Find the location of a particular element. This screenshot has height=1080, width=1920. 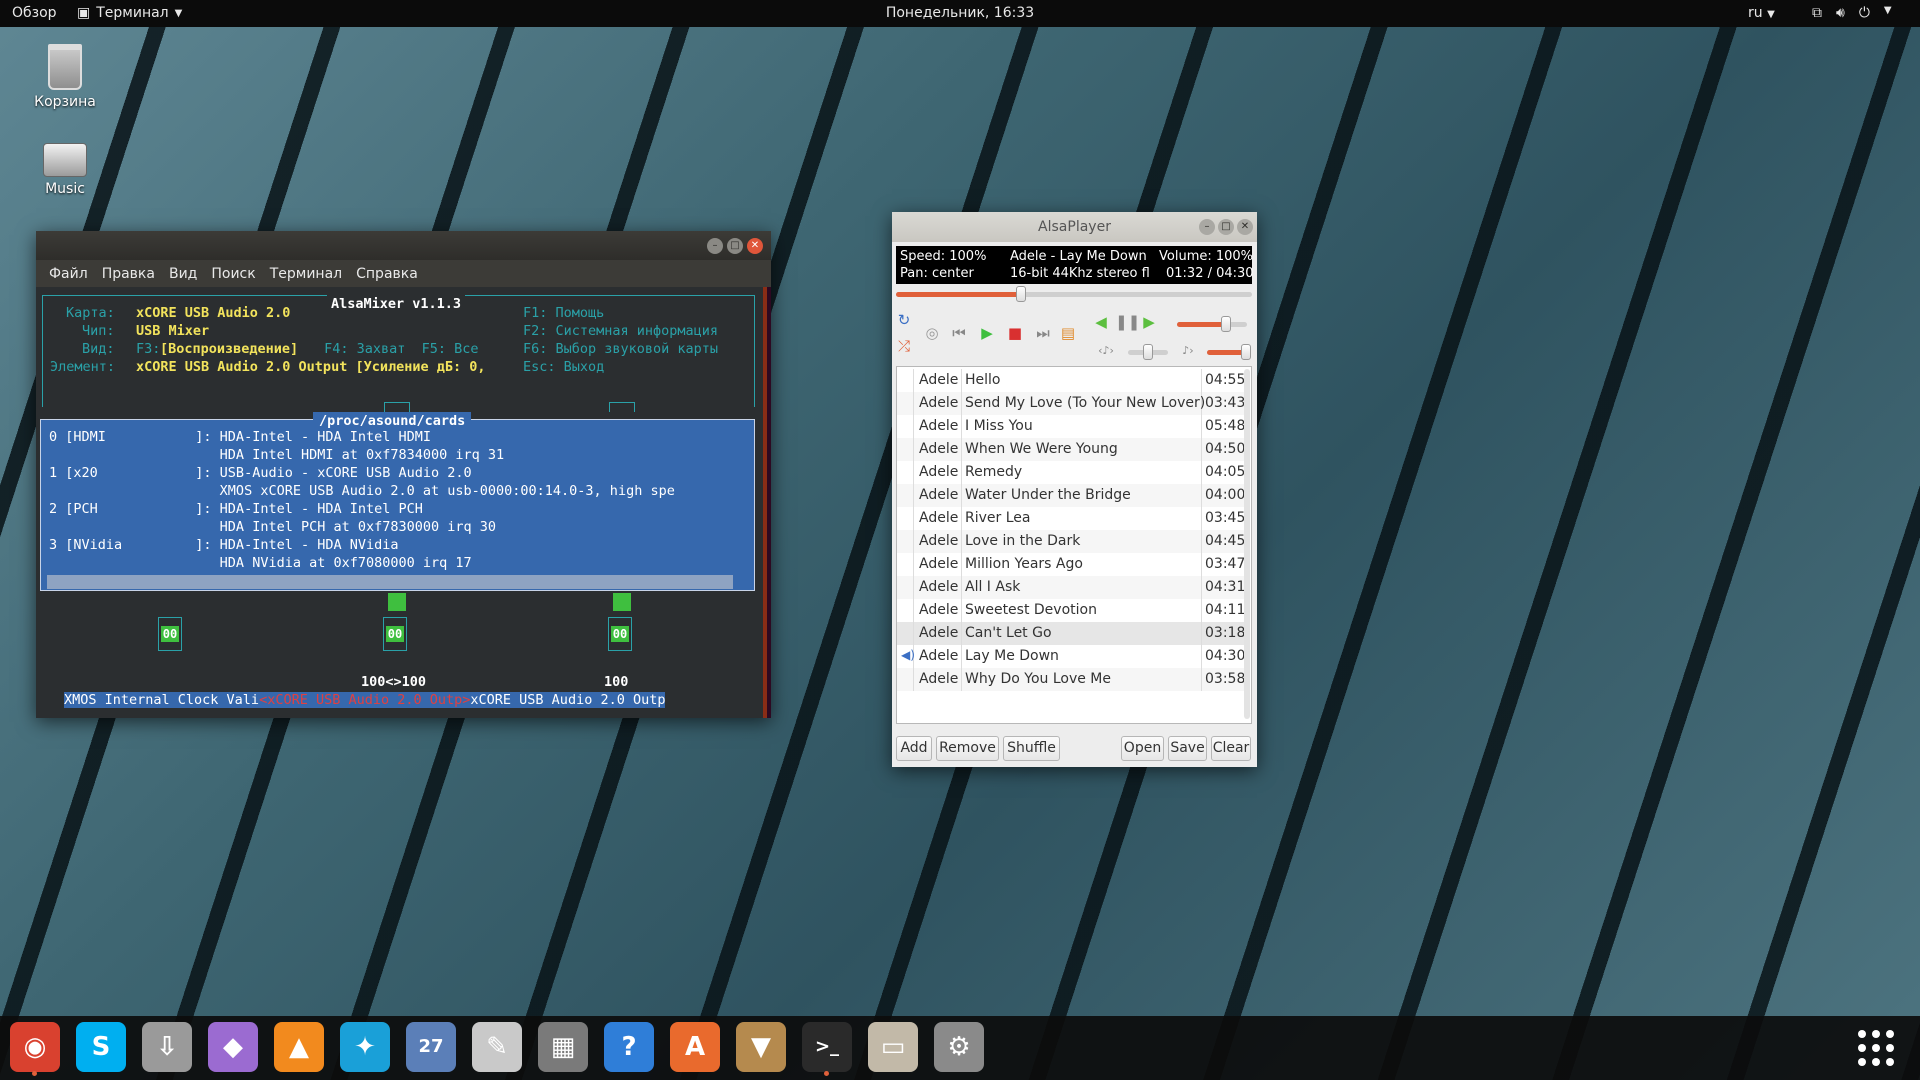

pan-handle is located at coordinates (1148, 352).